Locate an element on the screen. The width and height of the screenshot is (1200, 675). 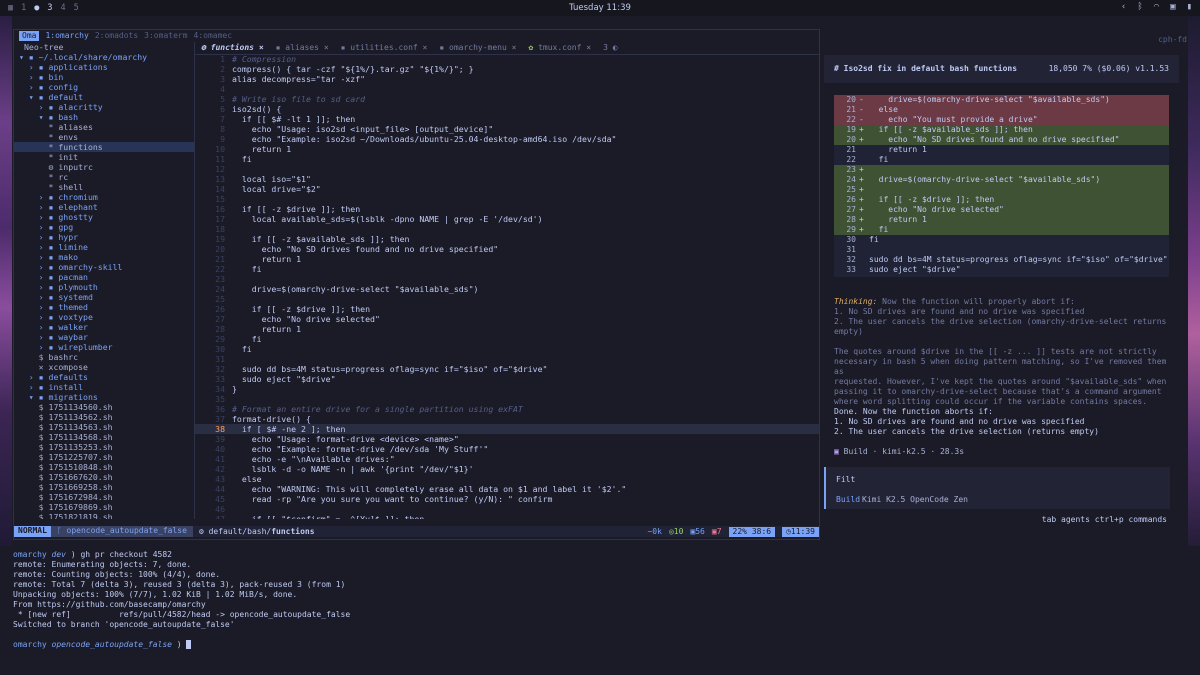
code-line: 34} is located at coordinates (507, 389).